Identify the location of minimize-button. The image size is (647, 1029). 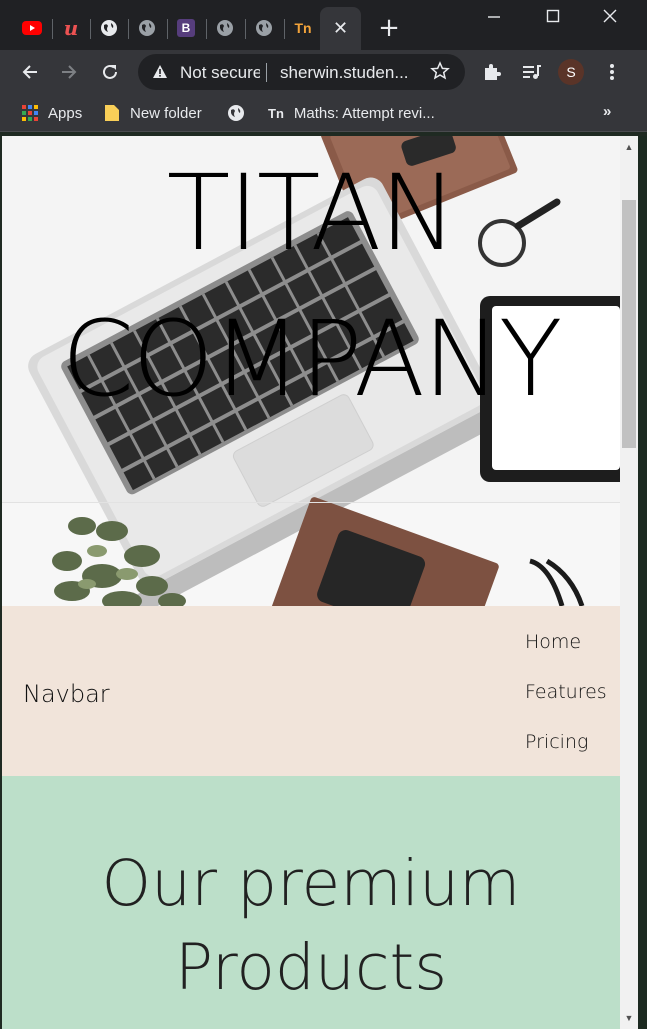
(494, 16).